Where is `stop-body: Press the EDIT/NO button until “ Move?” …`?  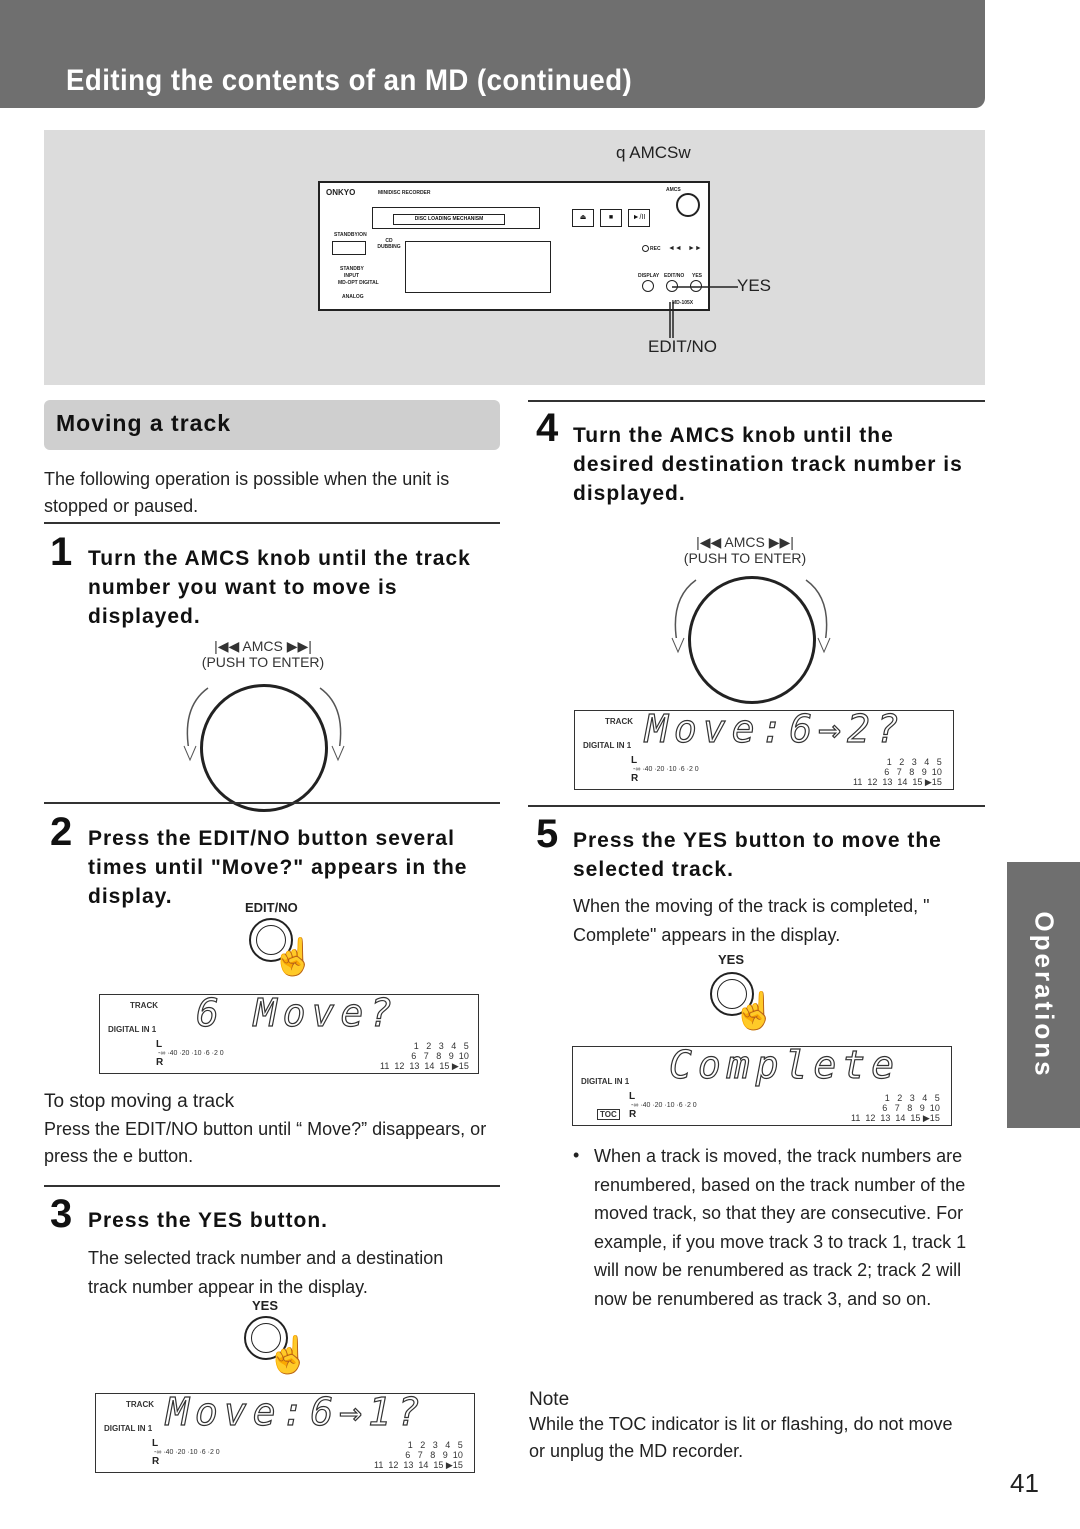 stop-body: Press the EDIT/NO button until “ Move?” … is located at coordinates (265, 1142).